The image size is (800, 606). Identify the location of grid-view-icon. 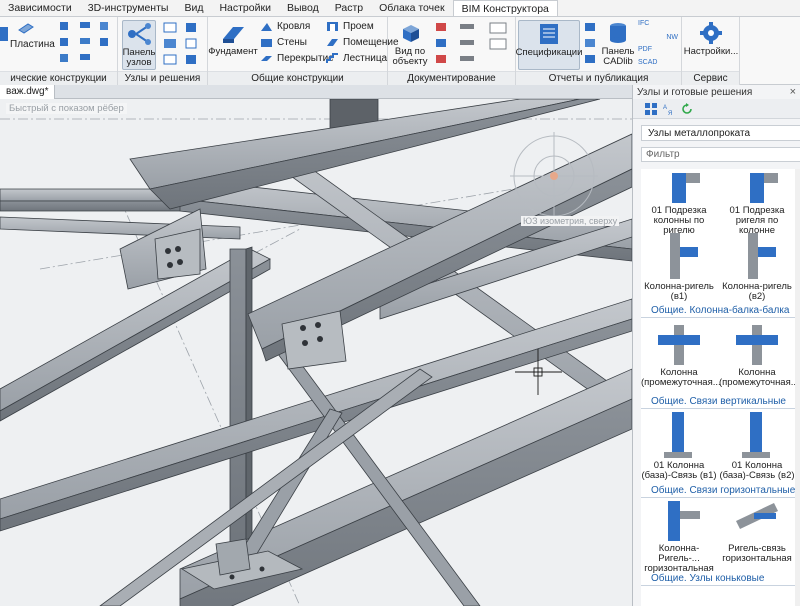
(651, 108).